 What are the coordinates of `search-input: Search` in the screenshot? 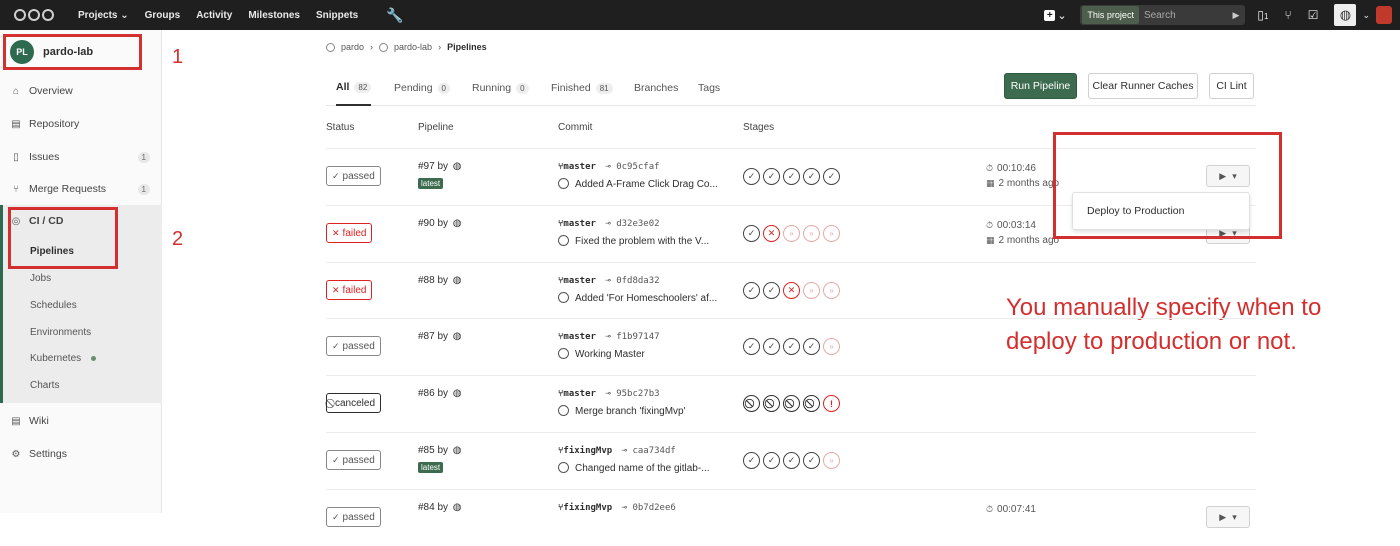 It's located at (1188, 15).